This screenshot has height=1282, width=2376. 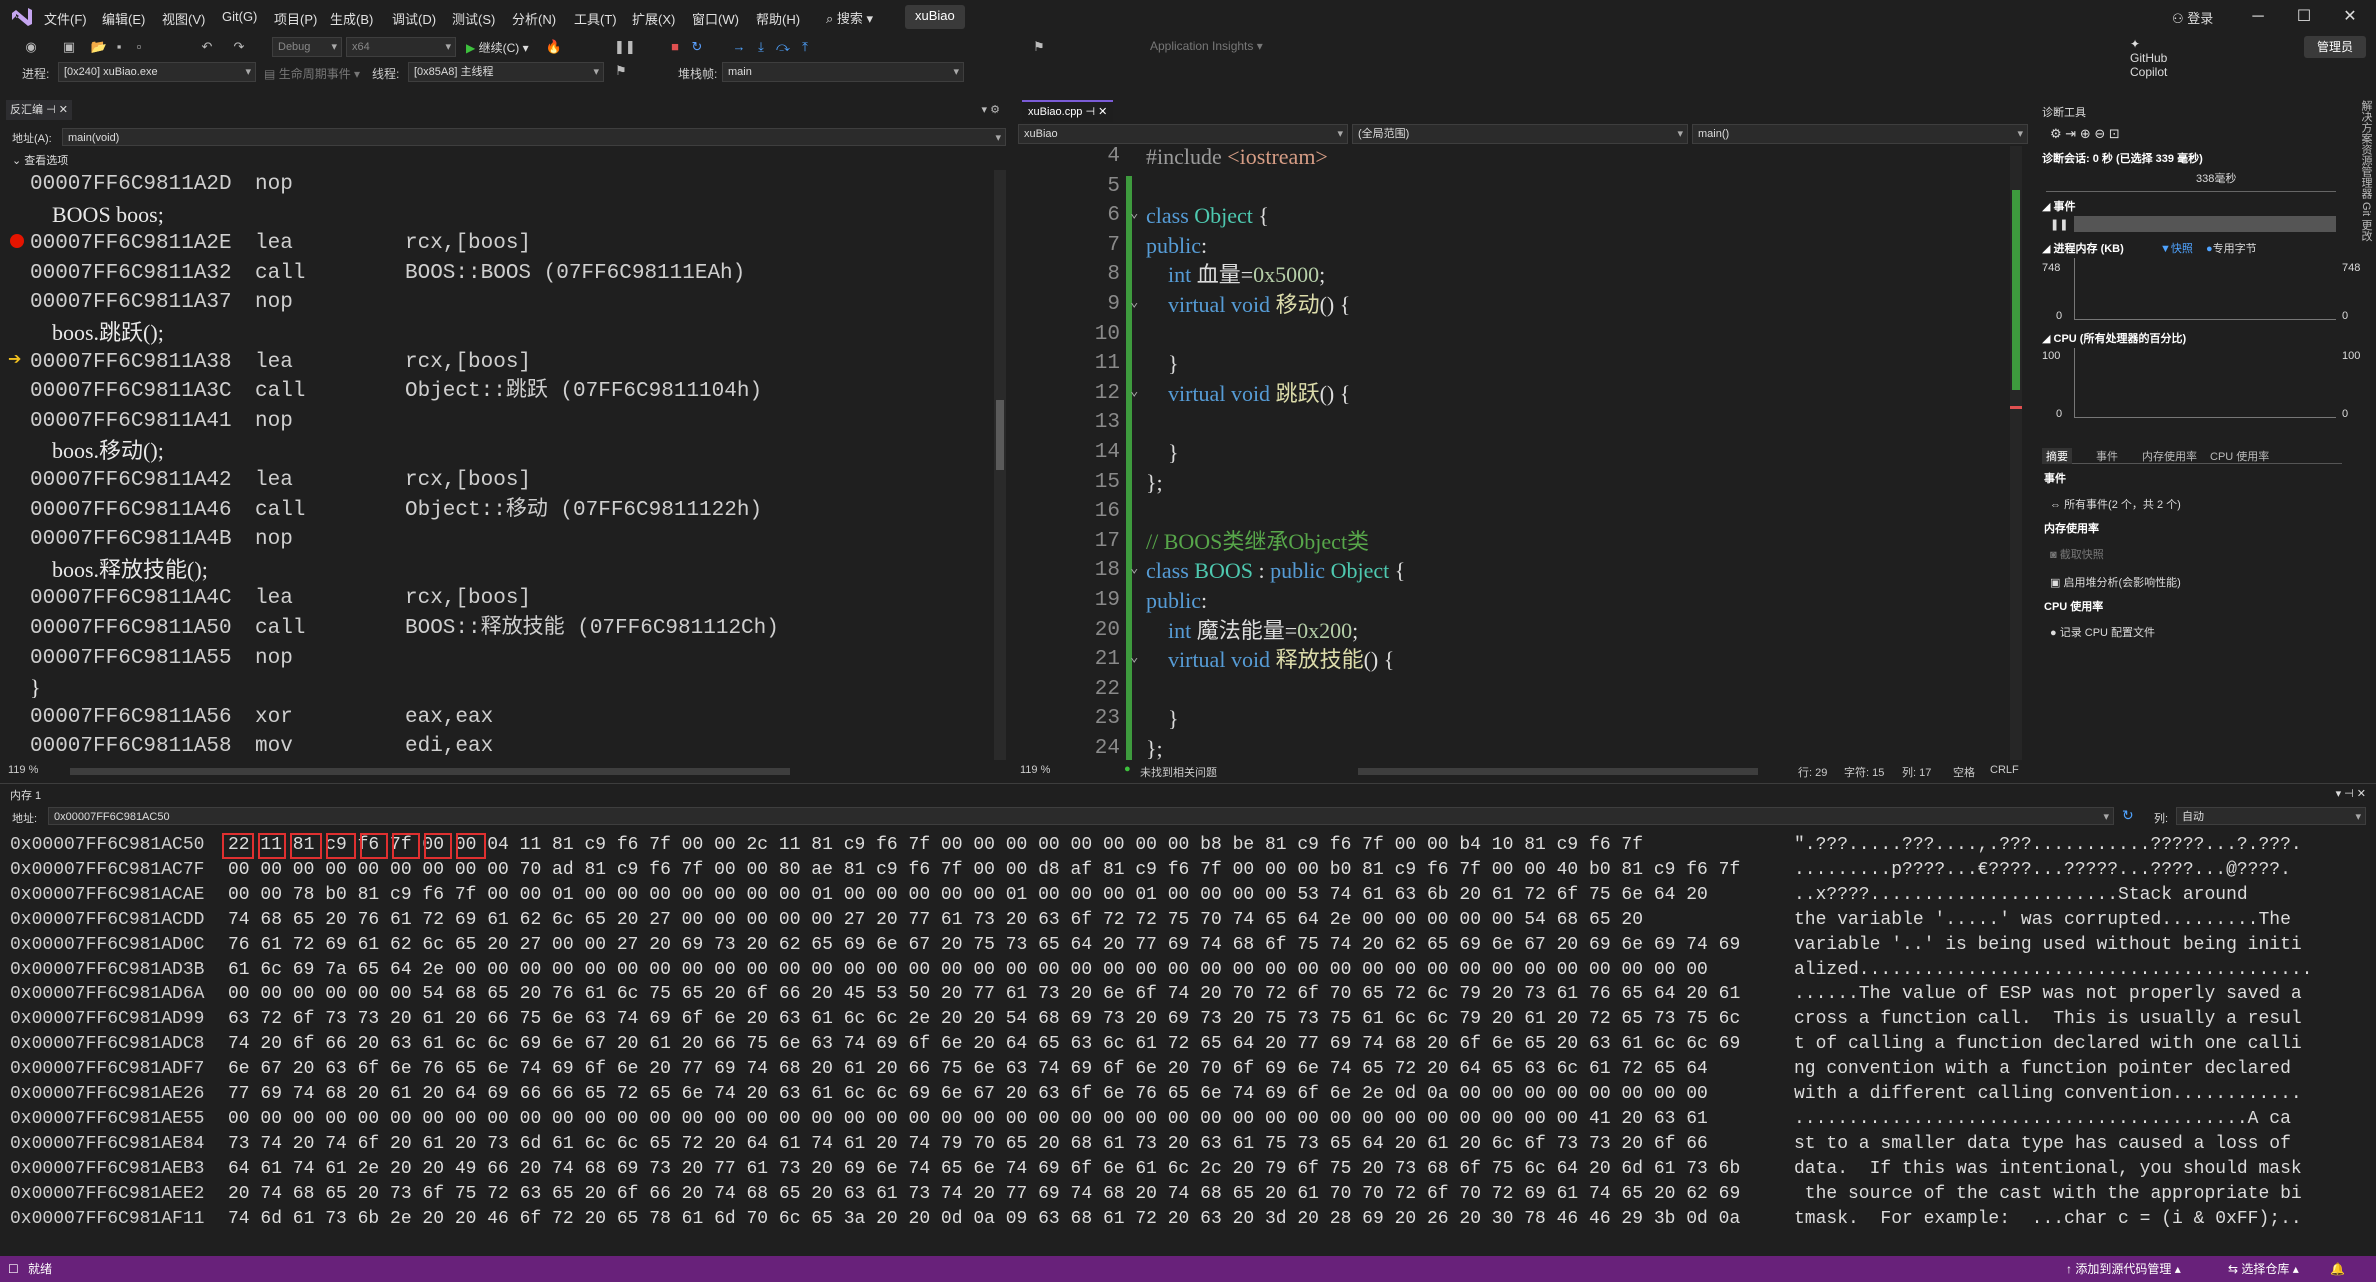 What do you see at coordinates (2107, 456) in the screenshot?
I see `diag-tab: 事件` at bounding box center [2107, 456].